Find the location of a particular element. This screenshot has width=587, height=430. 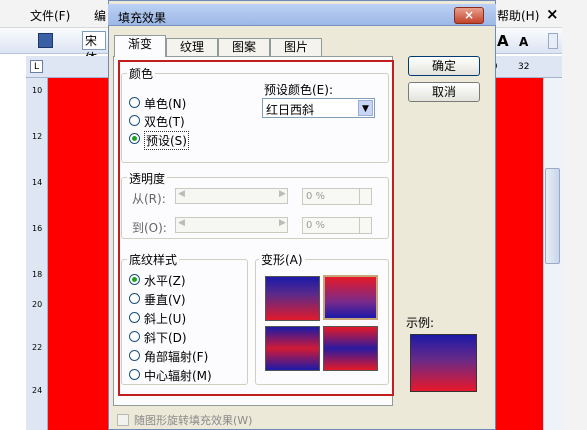

menu-help: 帮助(H) is located at coordinates (518, 15).